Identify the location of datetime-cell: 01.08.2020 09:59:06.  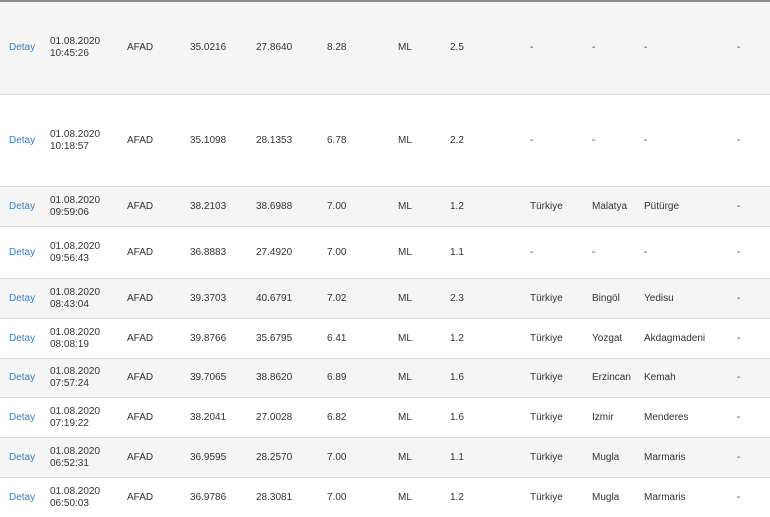
(75, 206).